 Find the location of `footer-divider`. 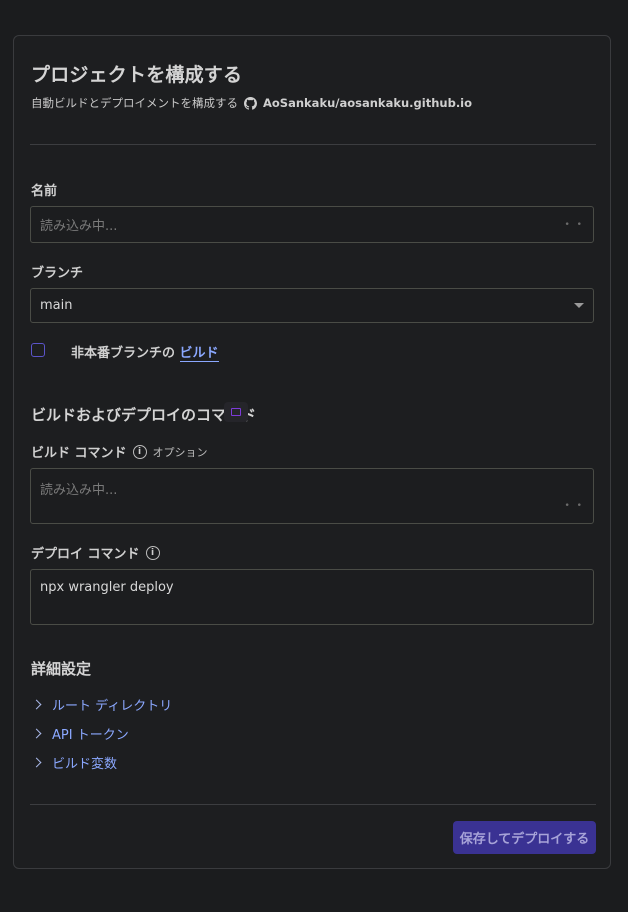

footer-divider is located at coordinates (313, 804).